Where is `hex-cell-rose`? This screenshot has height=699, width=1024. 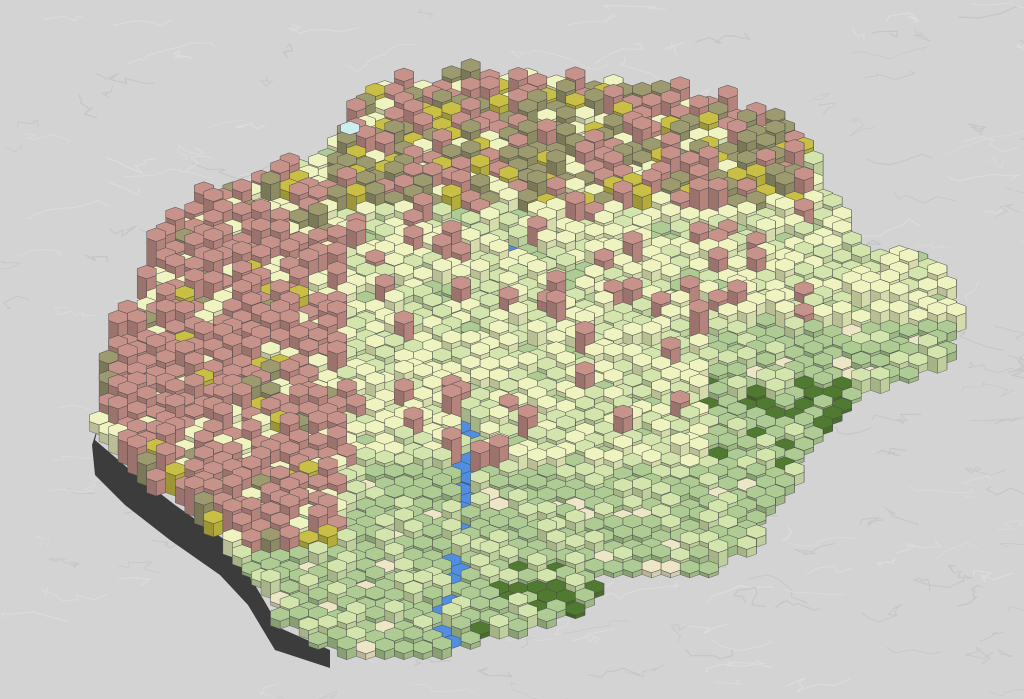
hex-cell-rose is located at coordinates (156, 482).